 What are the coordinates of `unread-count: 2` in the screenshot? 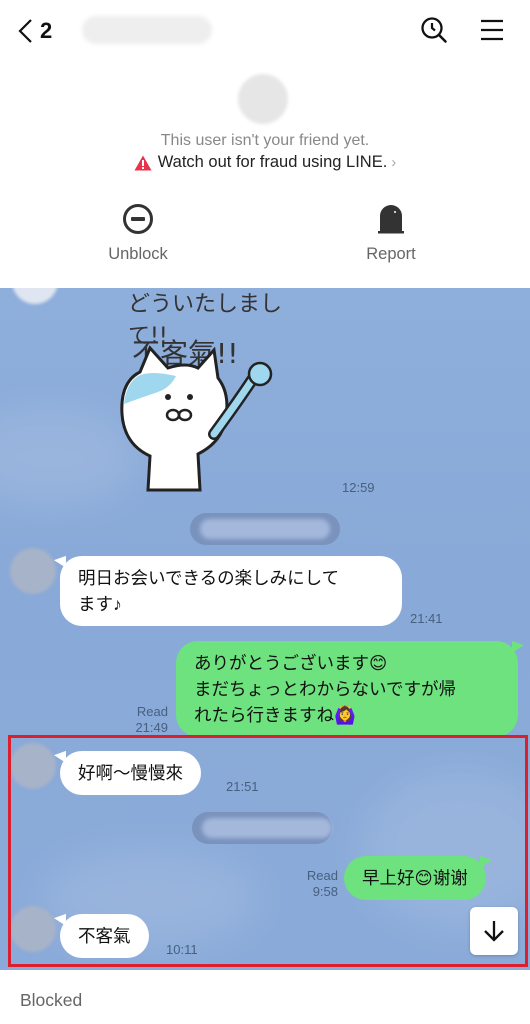 It's located at (46, 30).